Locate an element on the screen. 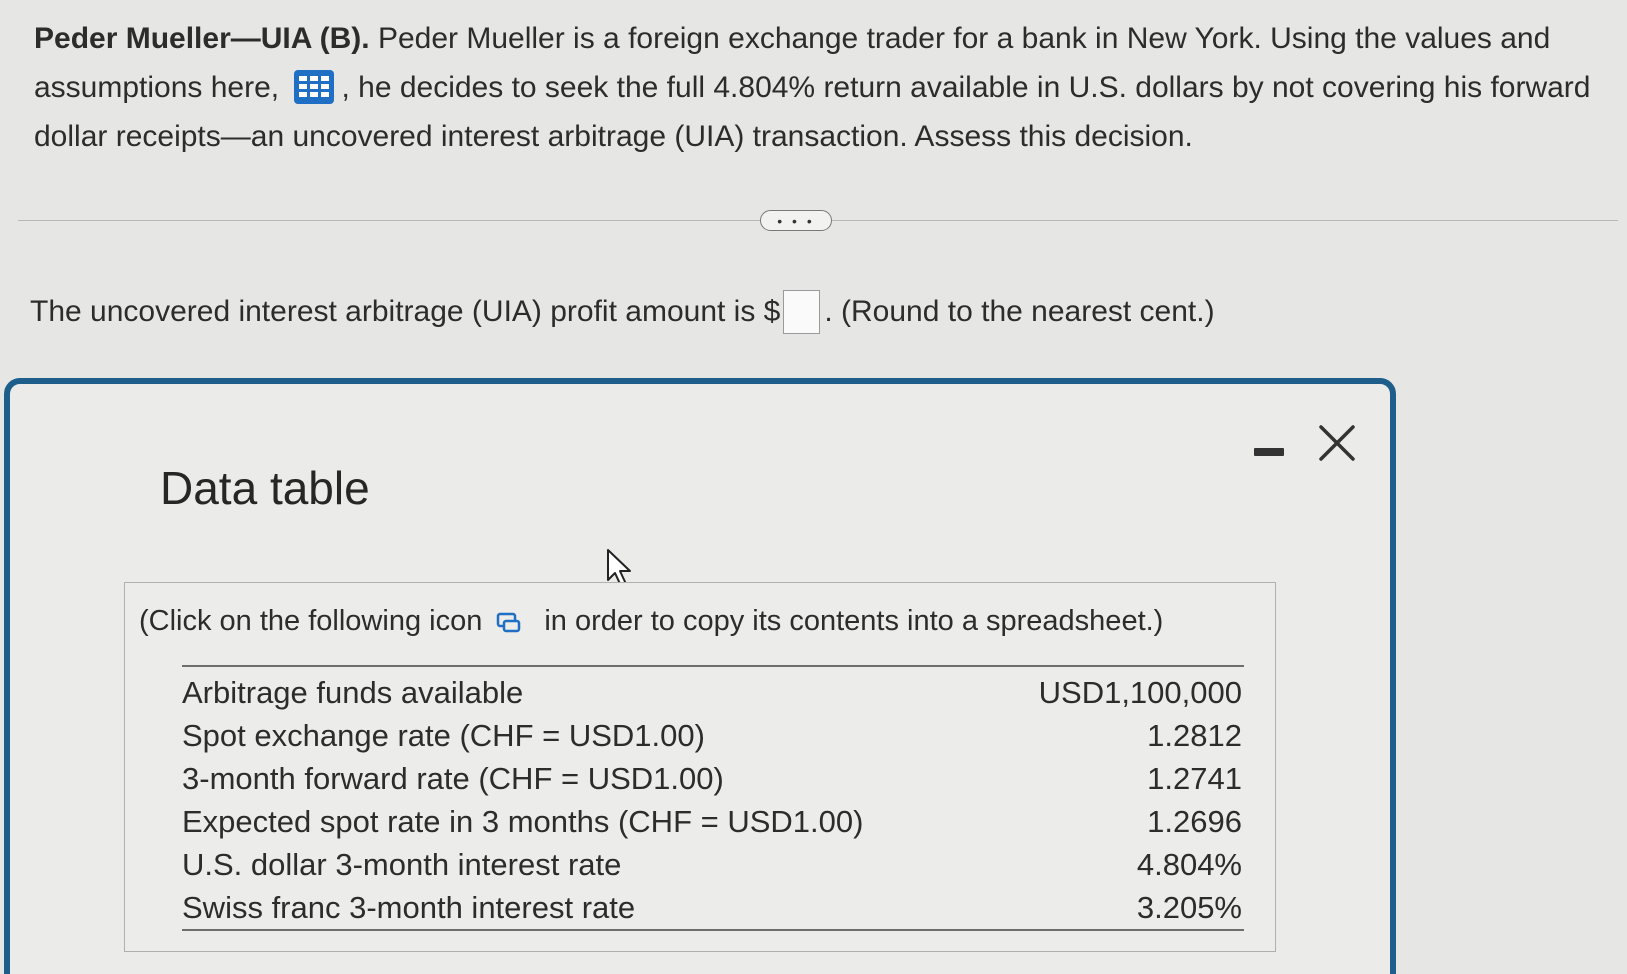  question-title: Peder Mueller—UIA (B). is located at coordinates (202, 38).